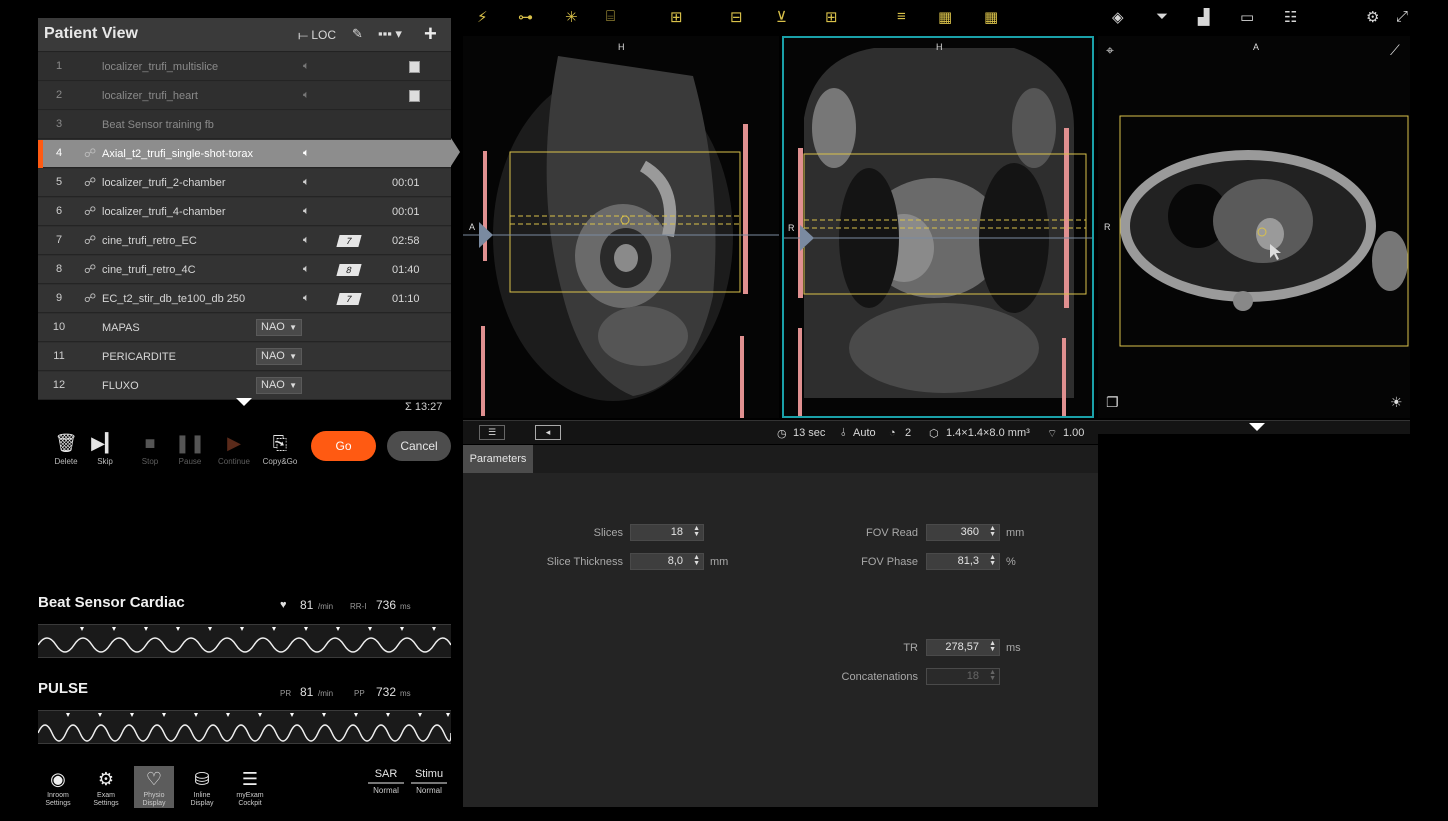 This screenshot has width=1448, height=821. Describe the element at coordinates (782, 434) in the screenshot. I see `clock-icon: ◷` at that location.